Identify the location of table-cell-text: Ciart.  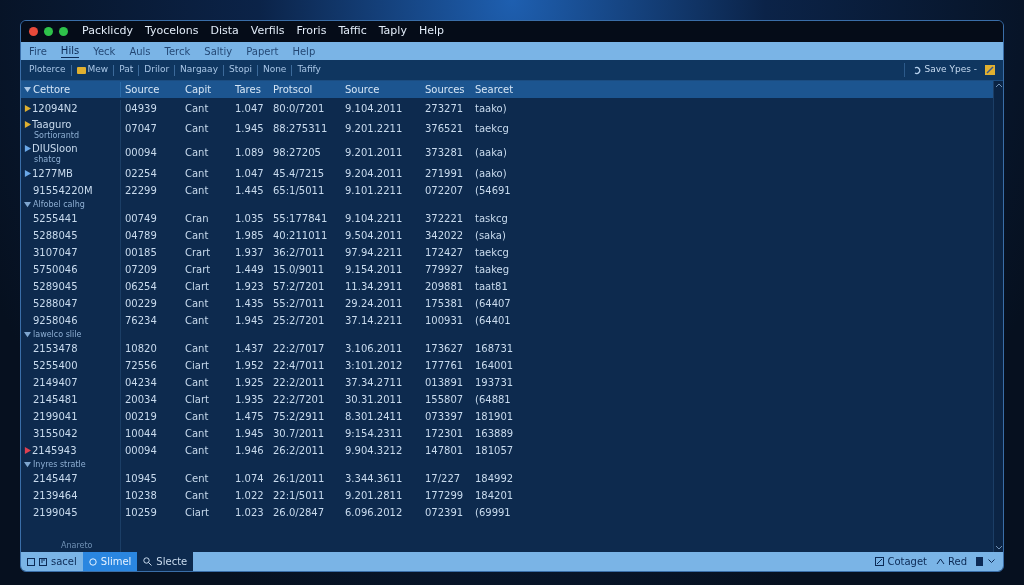
(197, 365).